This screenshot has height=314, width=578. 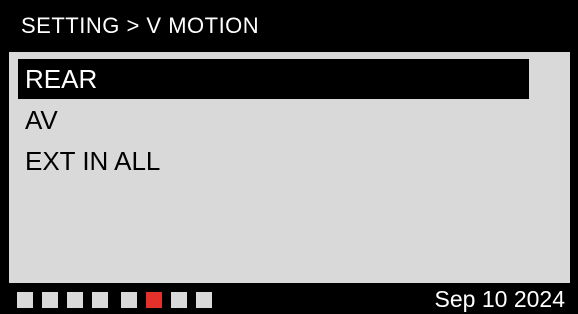 I want to click on menu-item-av: AV, so click(x=38, y=120).